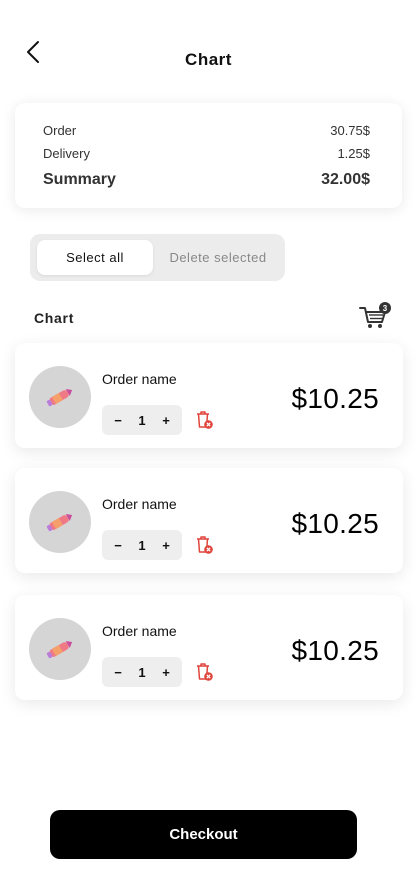 Image resolution: width=417 pixels, height=895 pixels. Describe the element at coordinates (95, 257) in the screenshot. I see `select-all-button: Select all` at that location.